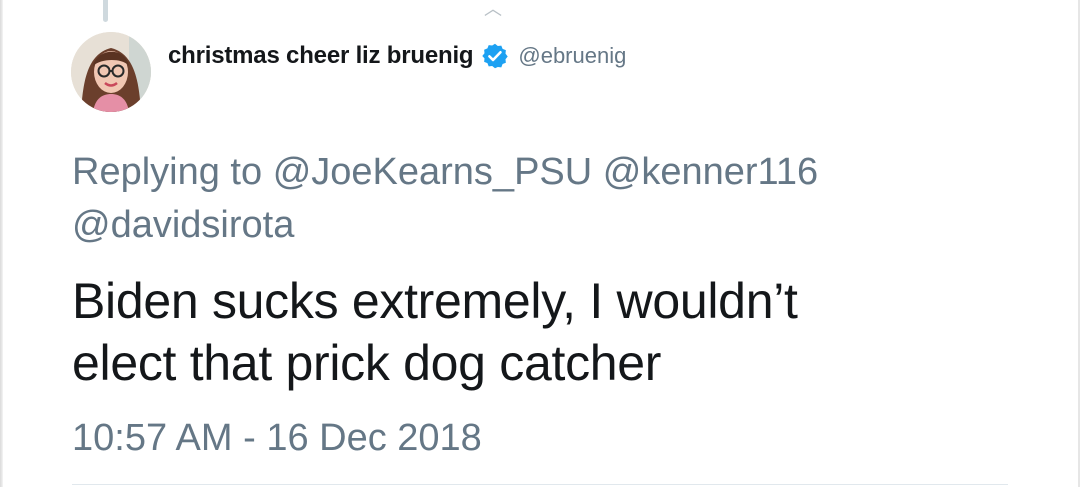 The width and height of the screenshot is (1080, 487). What do you see at coordinates (167, 172) in the screenshot?
I see `replying-to-label: Replying to` at bounding box center [167, 172].